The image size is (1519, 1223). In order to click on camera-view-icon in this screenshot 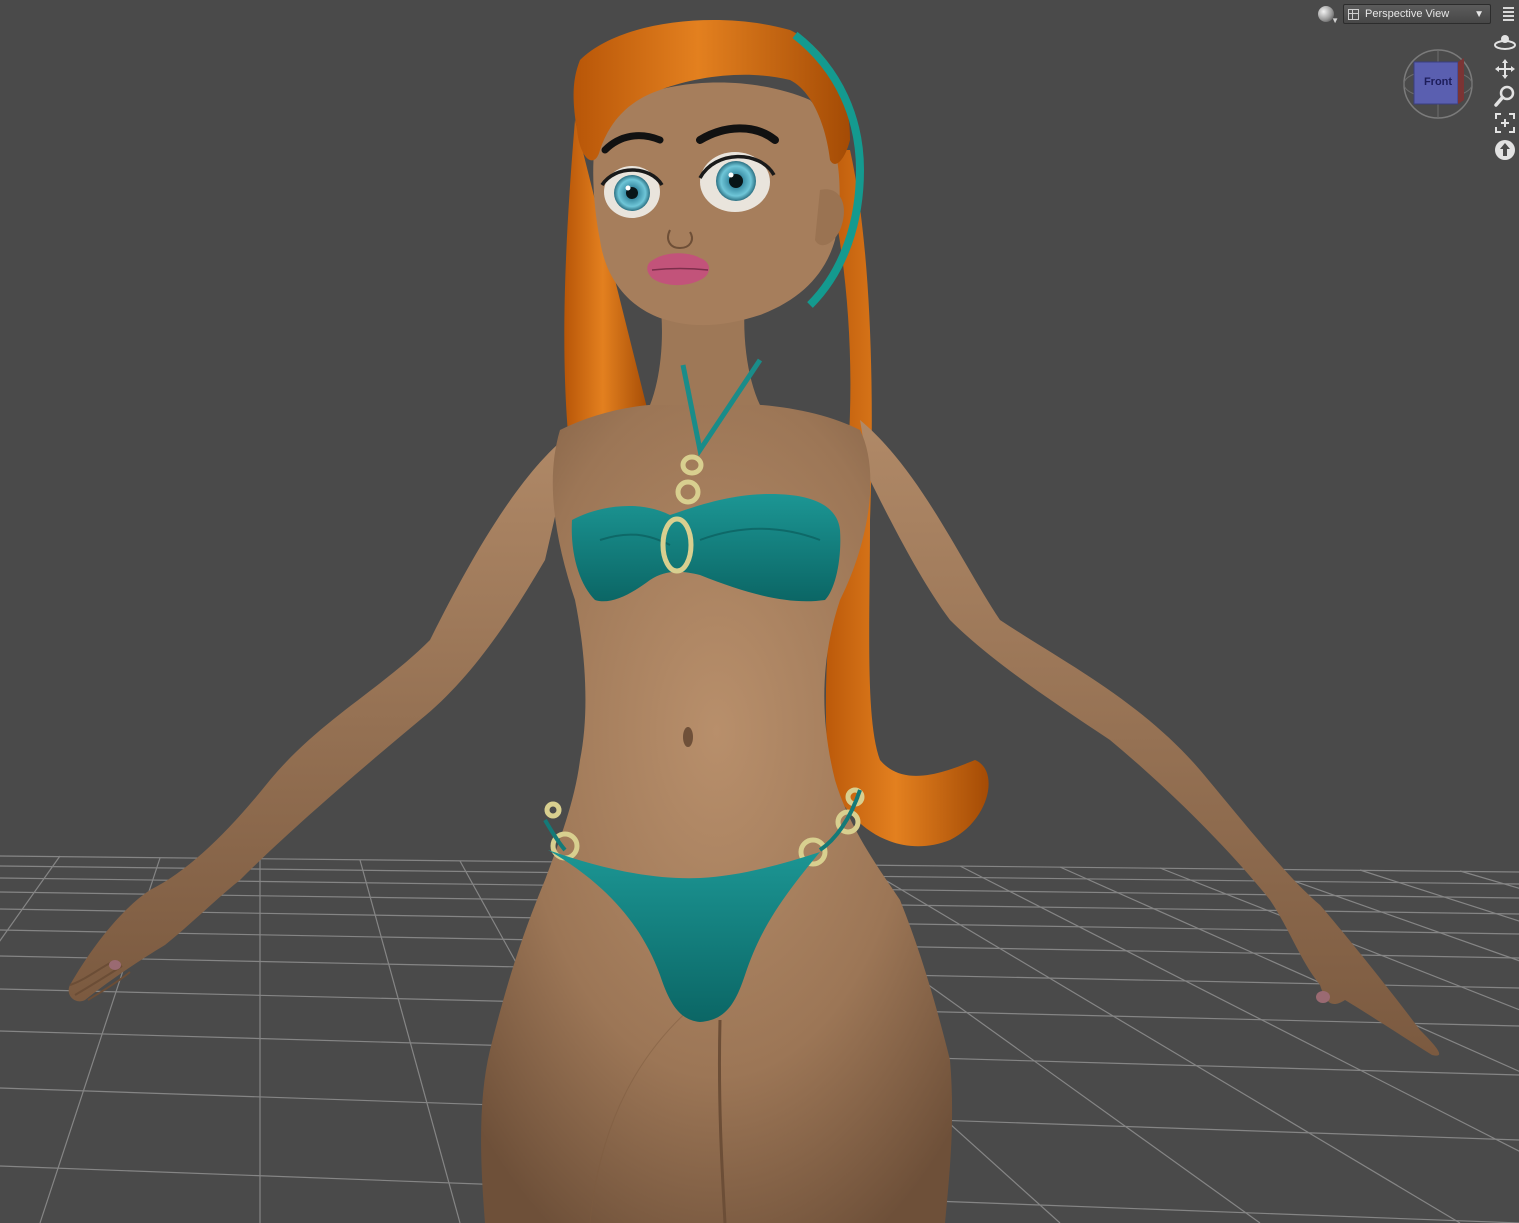, I will do `click(1353, 14)`.